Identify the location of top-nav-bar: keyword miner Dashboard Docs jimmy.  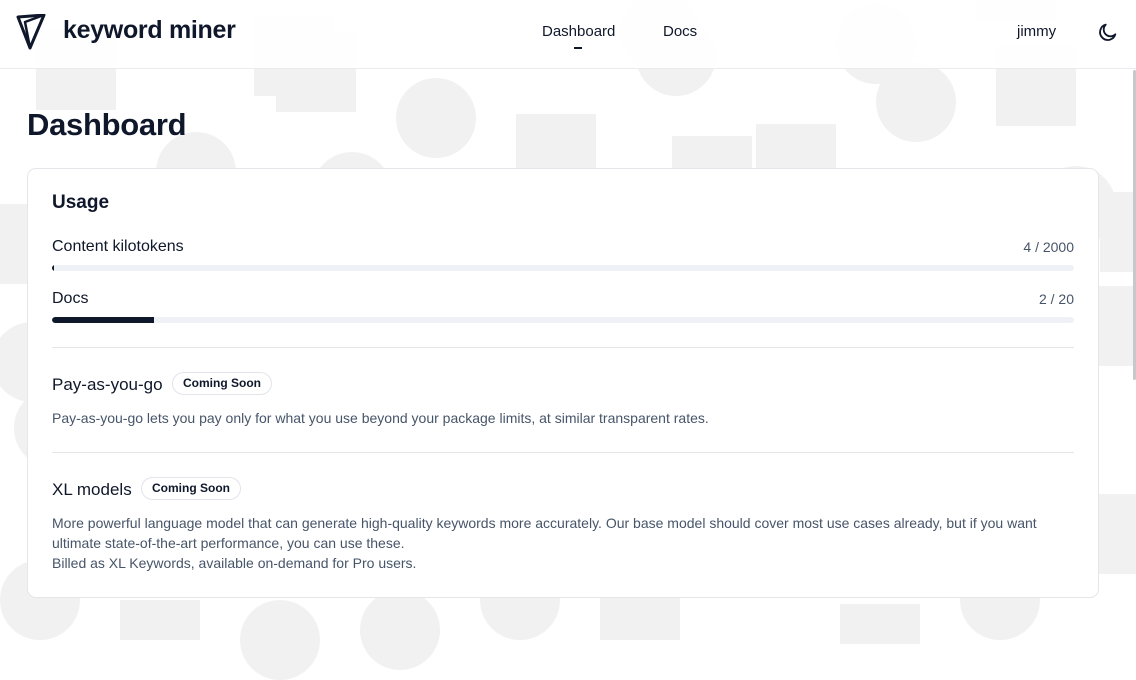
(568, 34).